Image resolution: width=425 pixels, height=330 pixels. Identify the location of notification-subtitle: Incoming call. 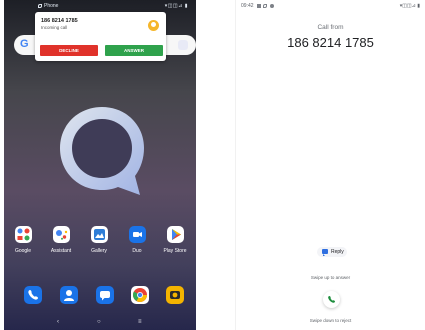
(54, 27).